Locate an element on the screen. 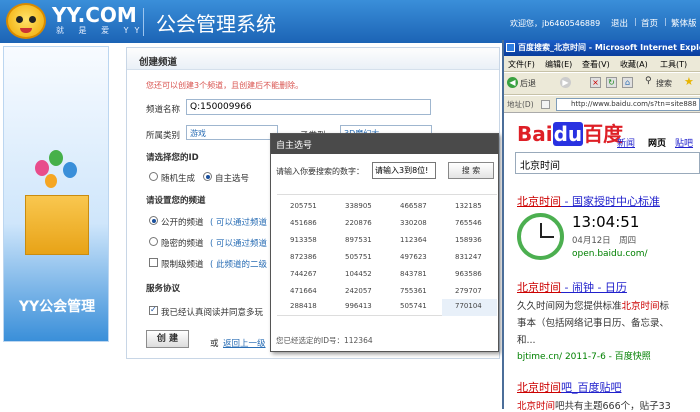 This screenshot has height=412, width=700. baidu-logo-du: du is located at coordinates (568, 134).